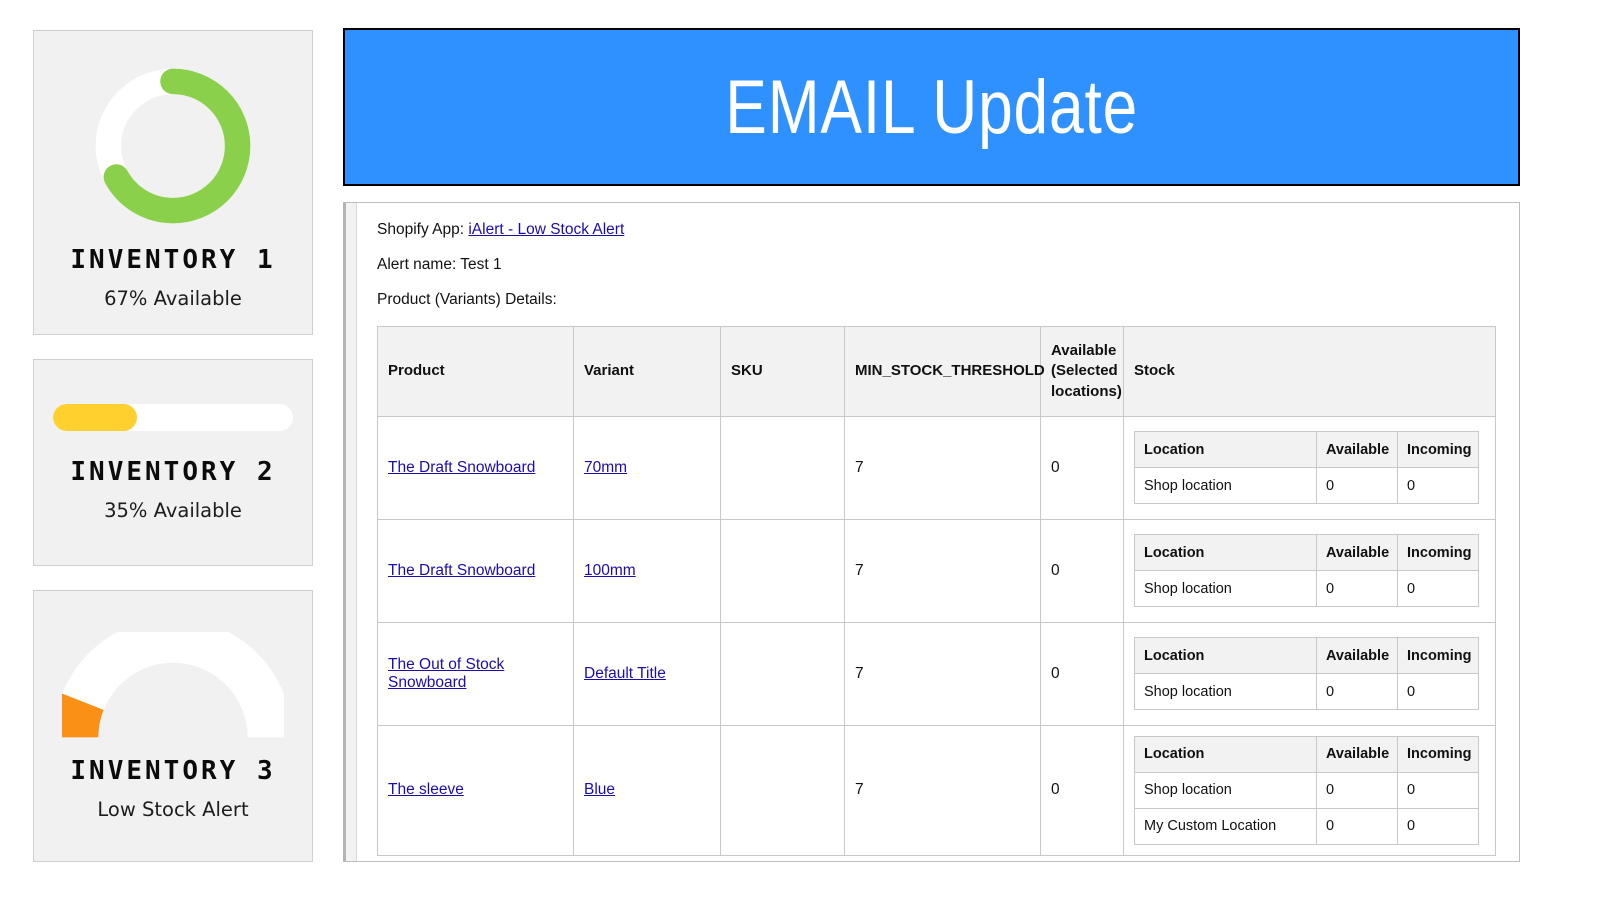 The height and width of the screenshot is (900, 1600). What do you see at coordinates (605, 467) in the screenshot?
I see `variant-link: 70mm` at bounding box center [605, 467].